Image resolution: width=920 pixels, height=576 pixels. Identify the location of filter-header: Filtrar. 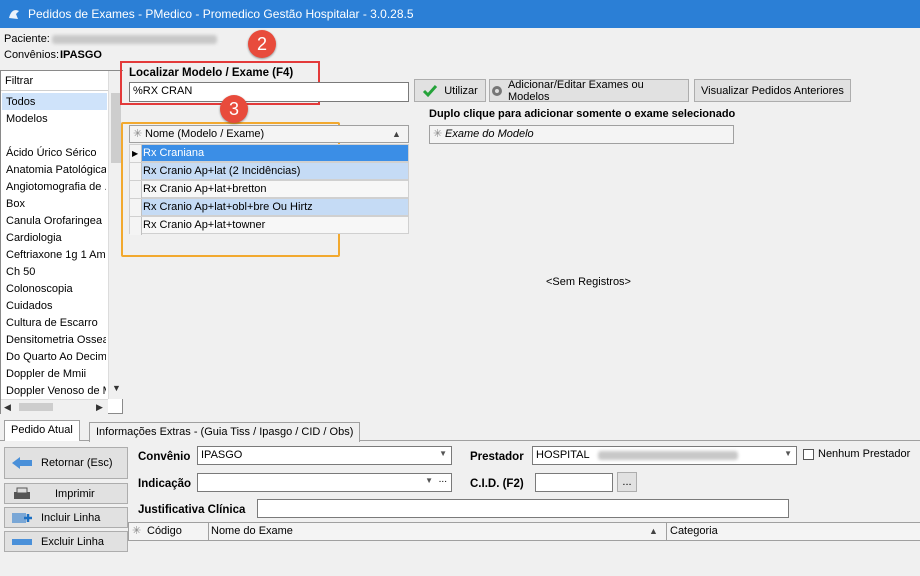
(55, 81).